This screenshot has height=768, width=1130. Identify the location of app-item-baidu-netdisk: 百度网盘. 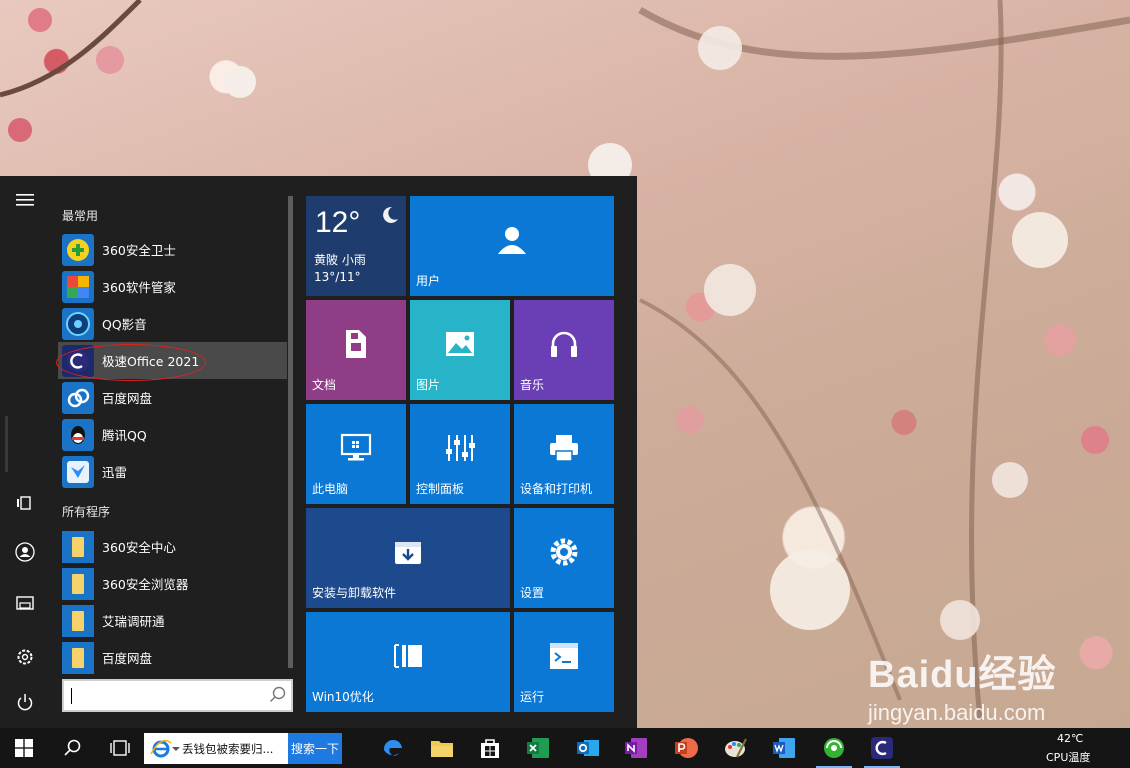
(172, 397).